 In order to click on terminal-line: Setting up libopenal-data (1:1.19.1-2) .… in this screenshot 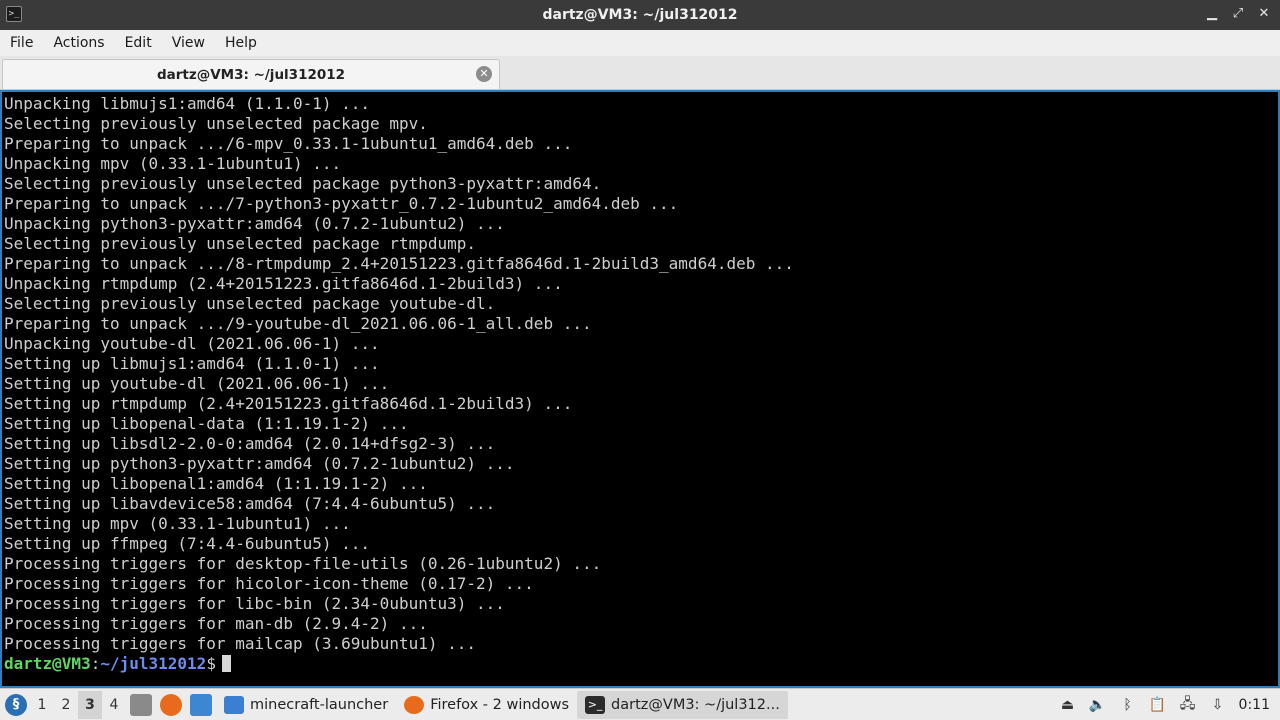, I will do `click(206, 423)`.